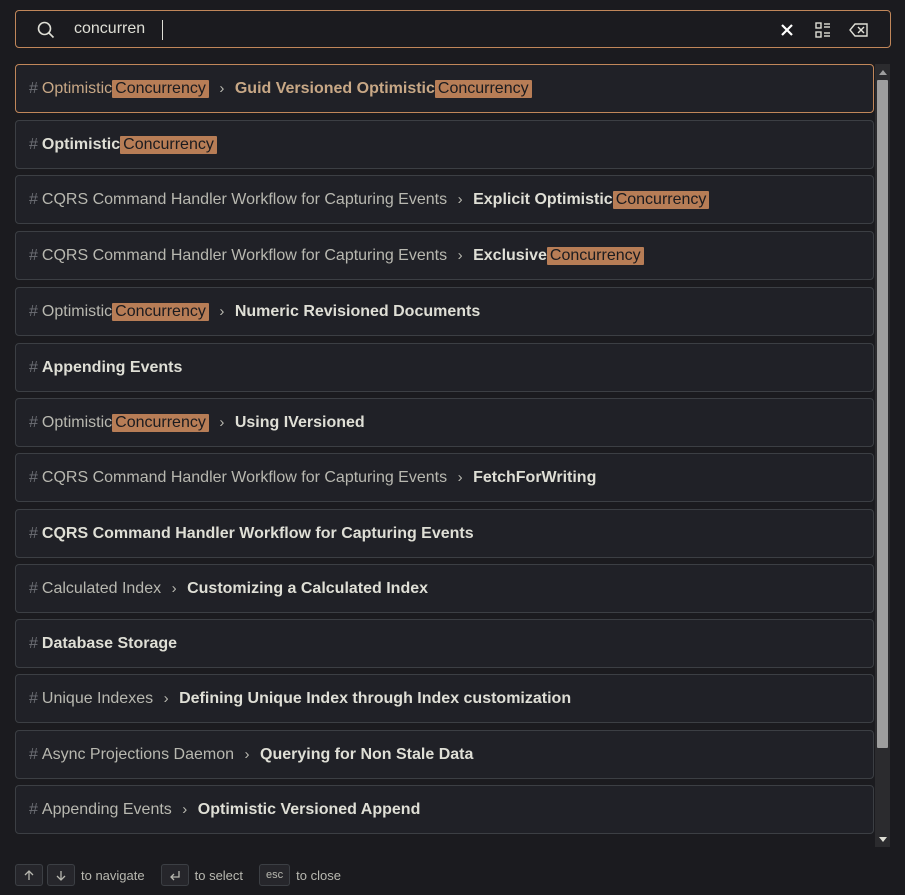 The height and width of the screenshot is (895, 905). Describe the element at coordinates (444, 422) in the screenshot. I see `search-result-item: # Optimistic Concurrency › Using IVersioned` at that location.